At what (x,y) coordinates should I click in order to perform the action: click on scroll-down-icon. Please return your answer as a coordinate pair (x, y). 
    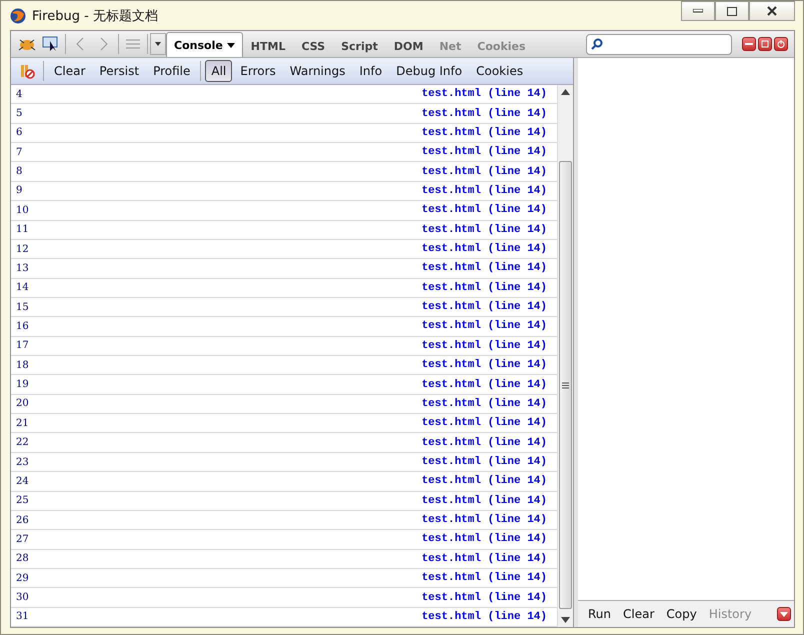
    Looking at the image, I should click on (565, 620).